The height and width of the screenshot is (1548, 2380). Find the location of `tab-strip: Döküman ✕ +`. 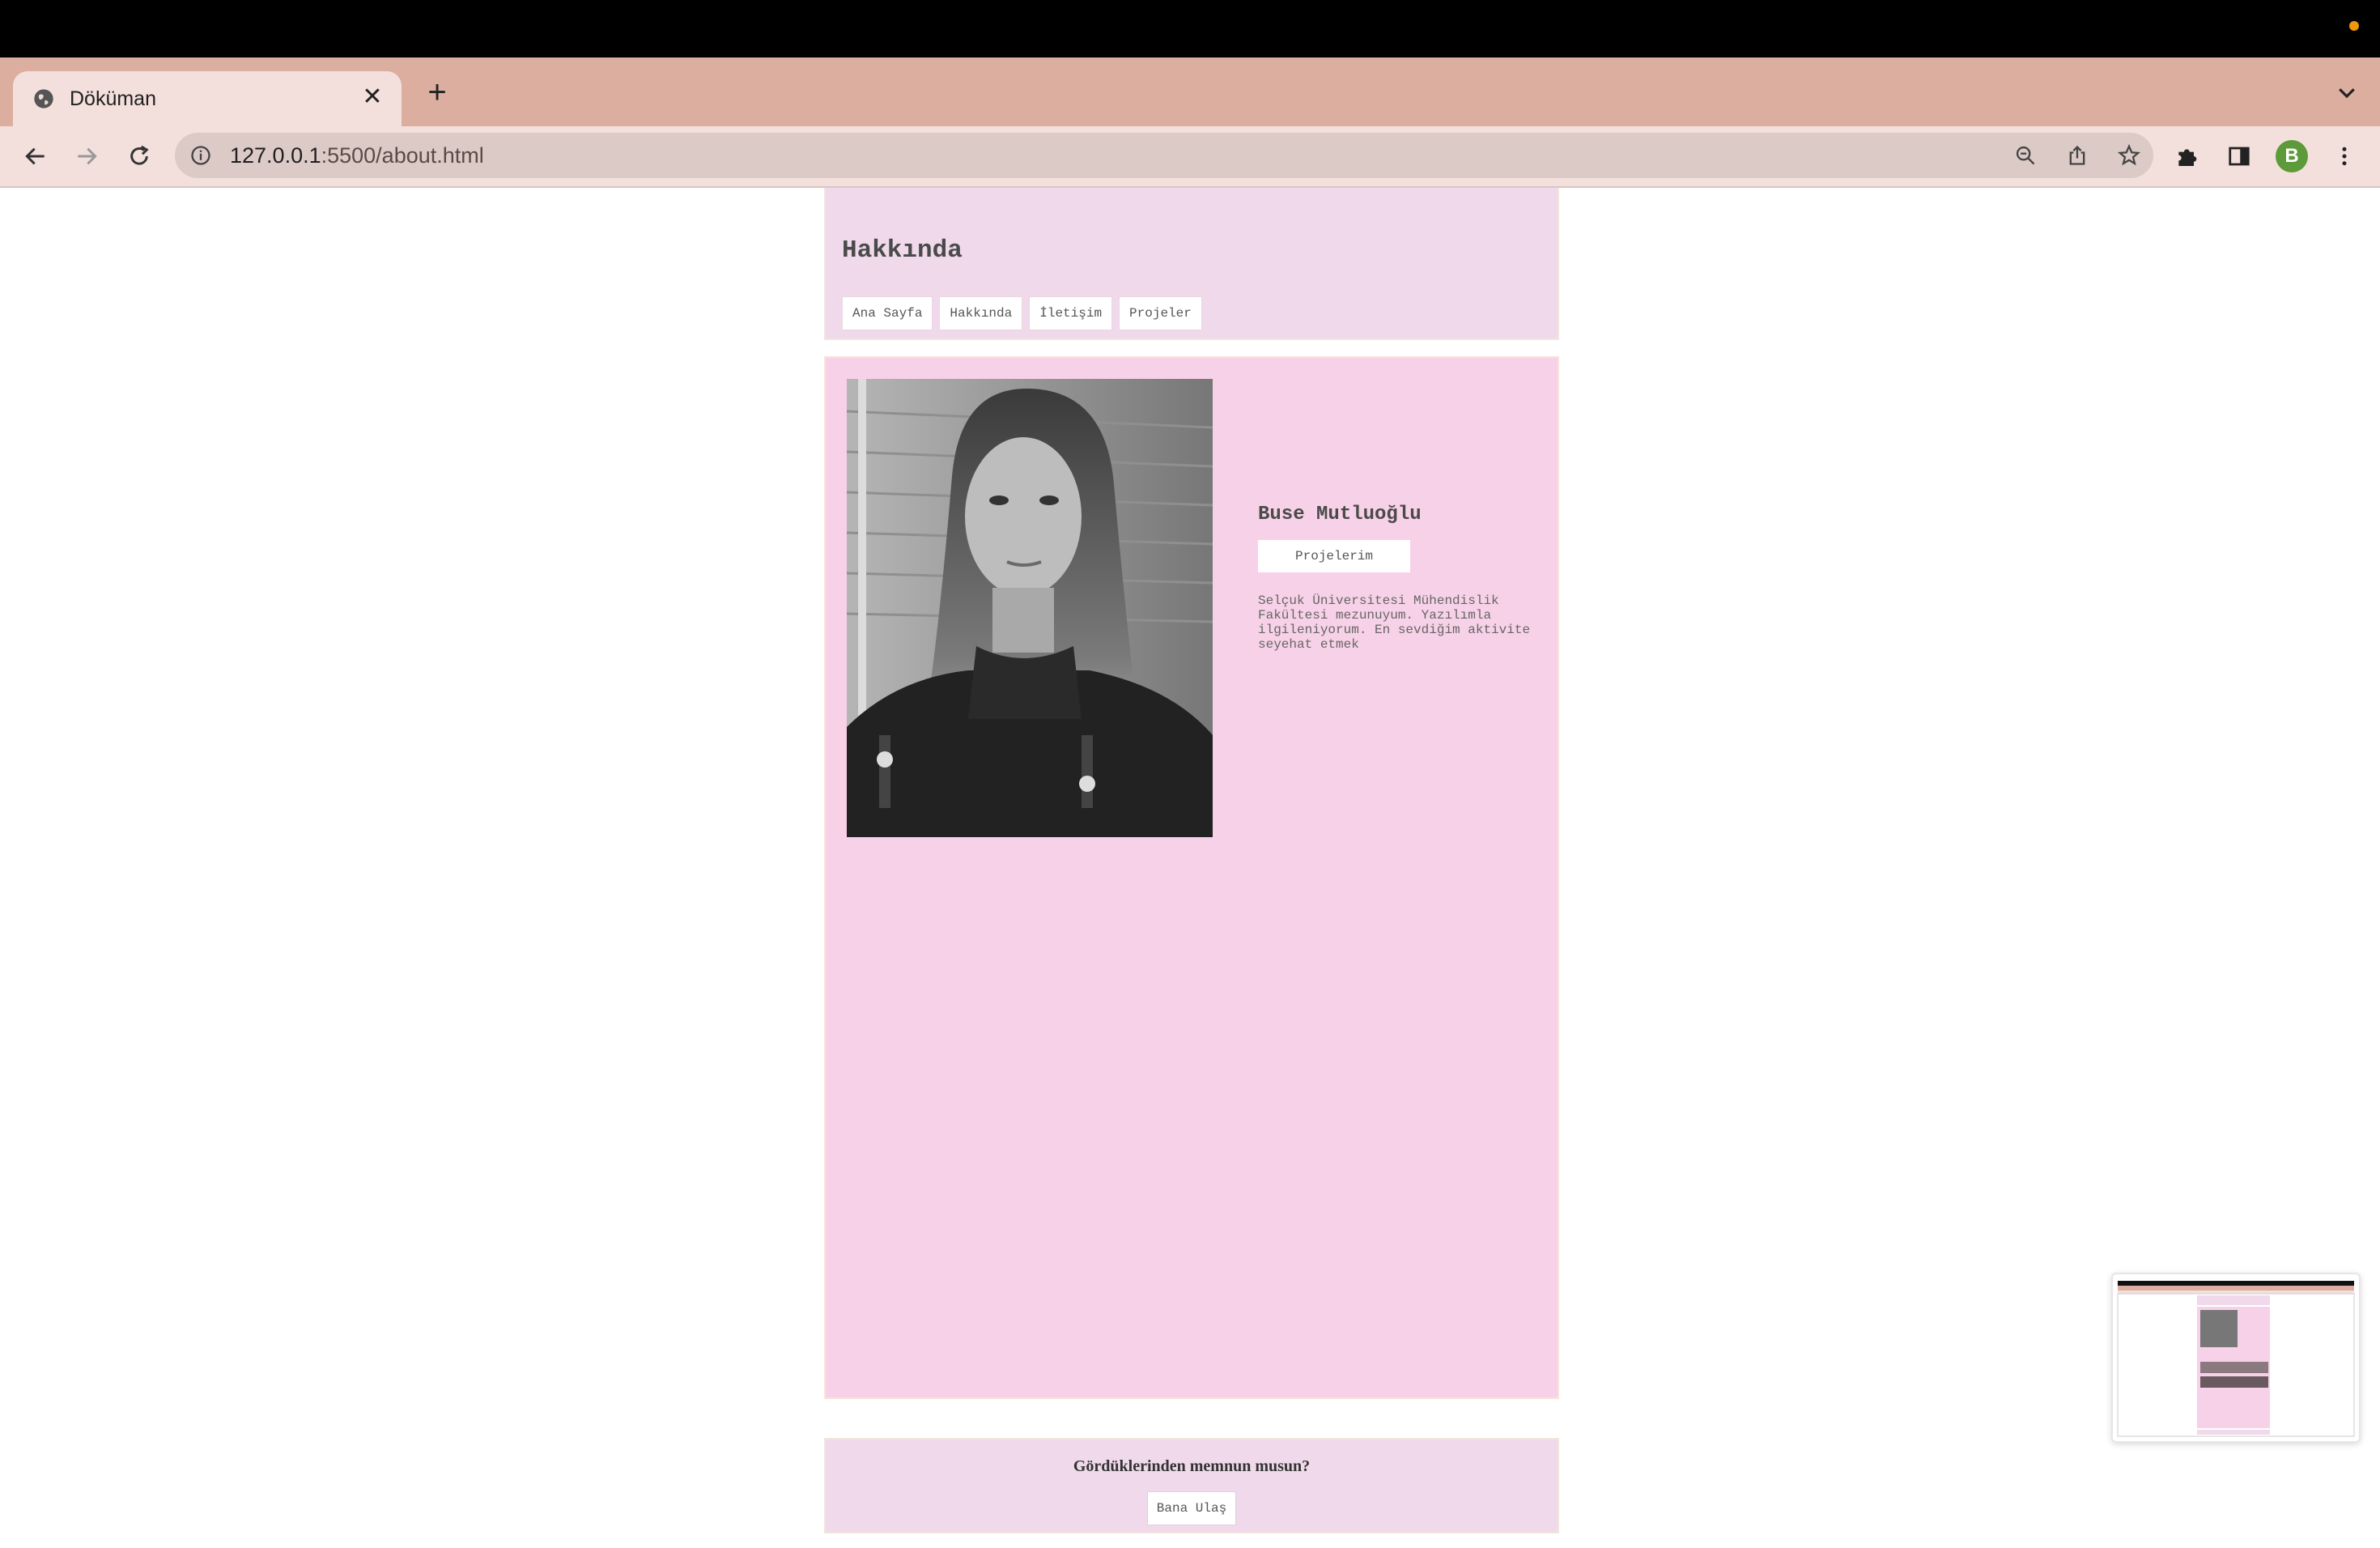

tab-strip: Döküman ✕ + is located at coordinates (1190, 92).